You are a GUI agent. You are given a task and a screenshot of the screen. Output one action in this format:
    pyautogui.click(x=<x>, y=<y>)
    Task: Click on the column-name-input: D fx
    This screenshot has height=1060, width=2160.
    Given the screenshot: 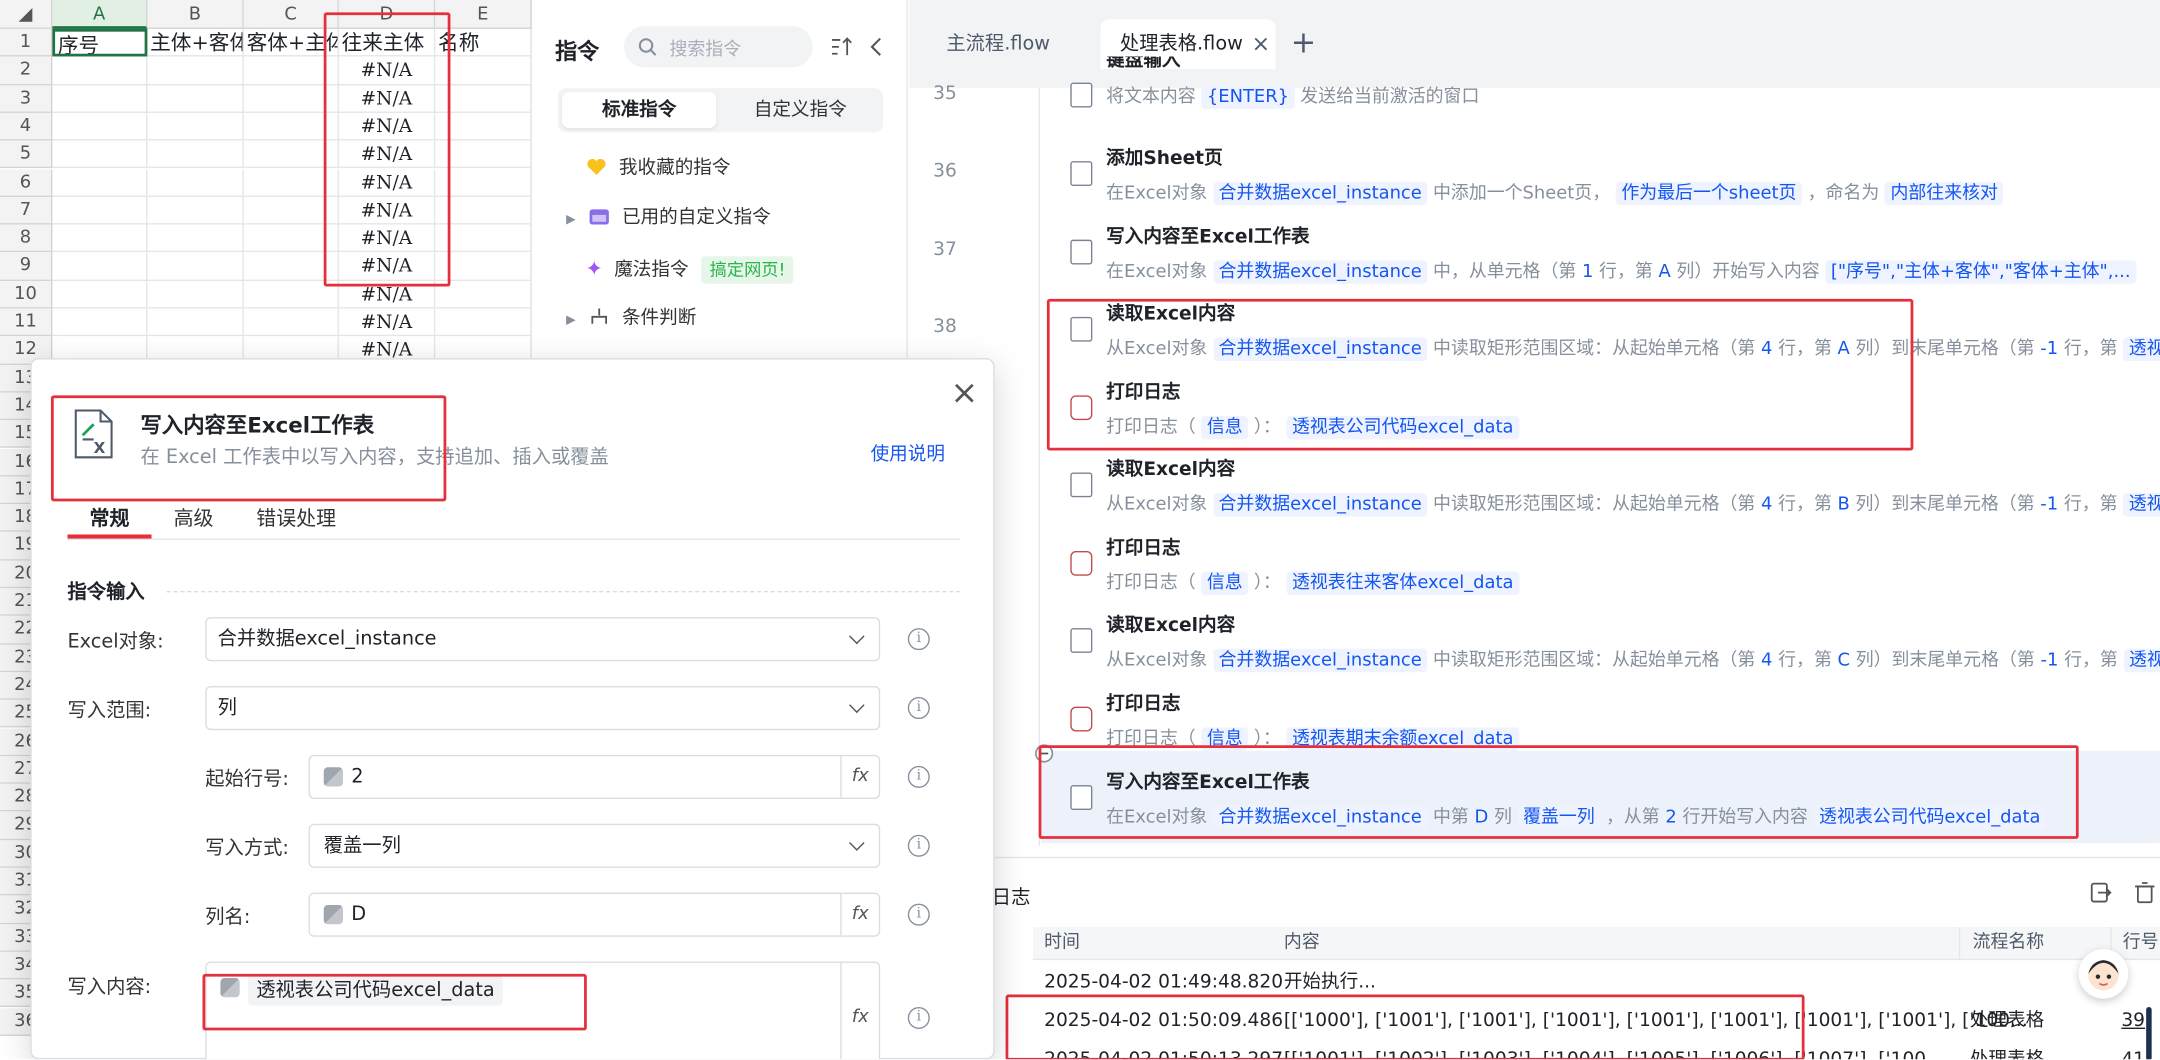 What is the action you would take?
    pyautogui.click(x=594, y=914)
    